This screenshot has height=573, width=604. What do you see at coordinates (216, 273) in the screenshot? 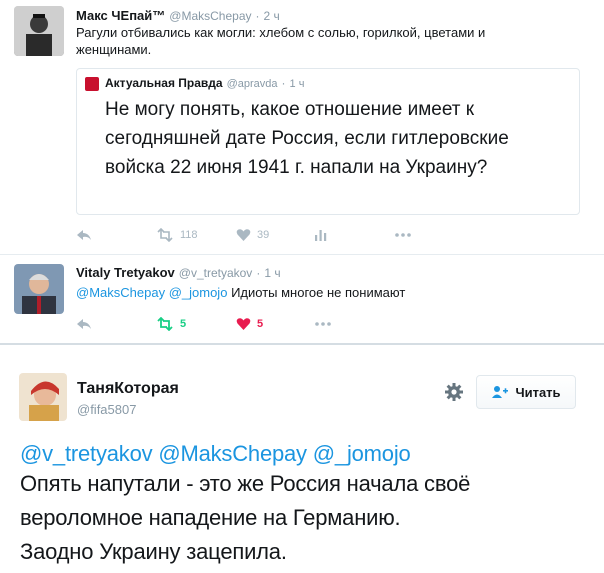
I see `author-handle: @v_tretyakov` at bounding box center [216, 273].